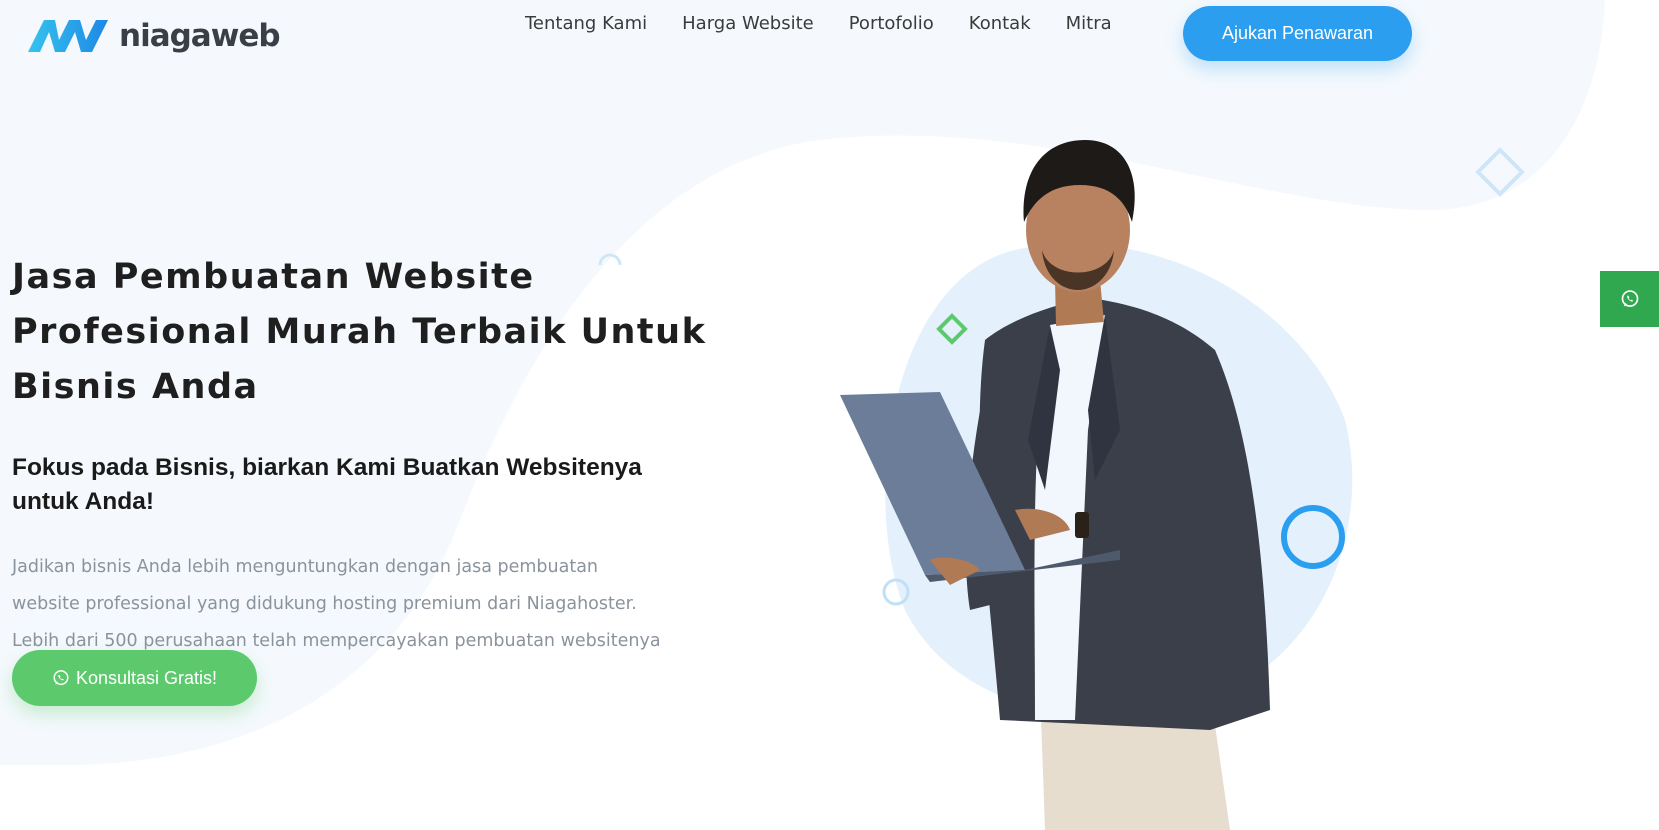  Describe the element at coordinates (1297, 33) in the screenshot. I see `request-offer-button: Ajukan Penawaran` at that location.